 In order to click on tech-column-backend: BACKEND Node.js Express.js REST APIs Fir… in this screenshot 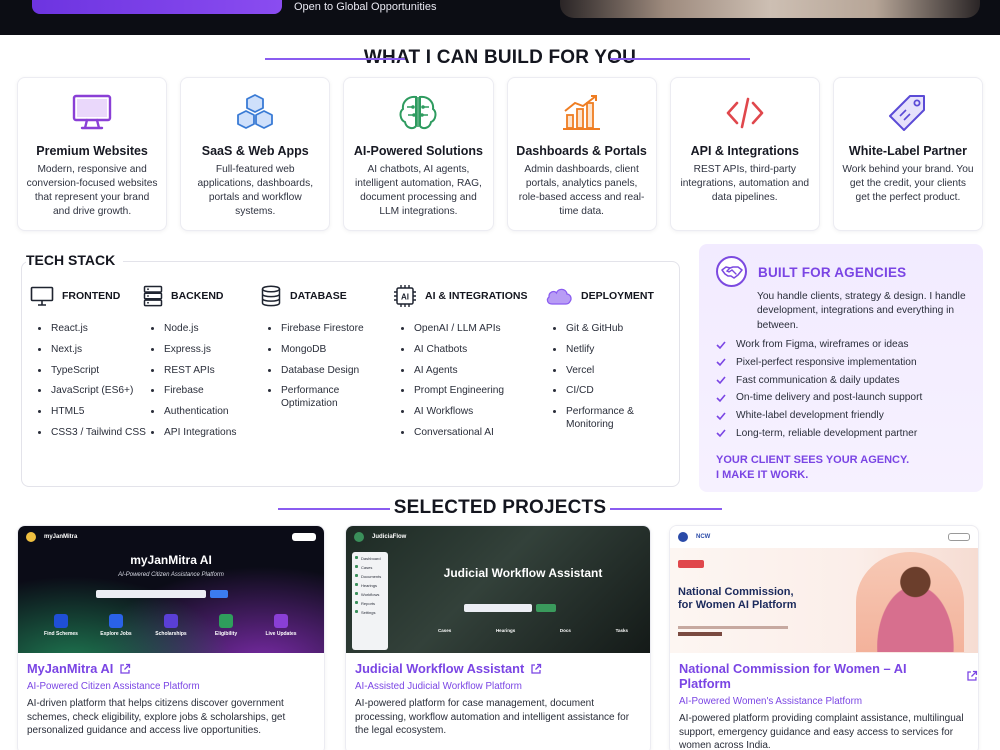, I will do `click(190, 365)`.